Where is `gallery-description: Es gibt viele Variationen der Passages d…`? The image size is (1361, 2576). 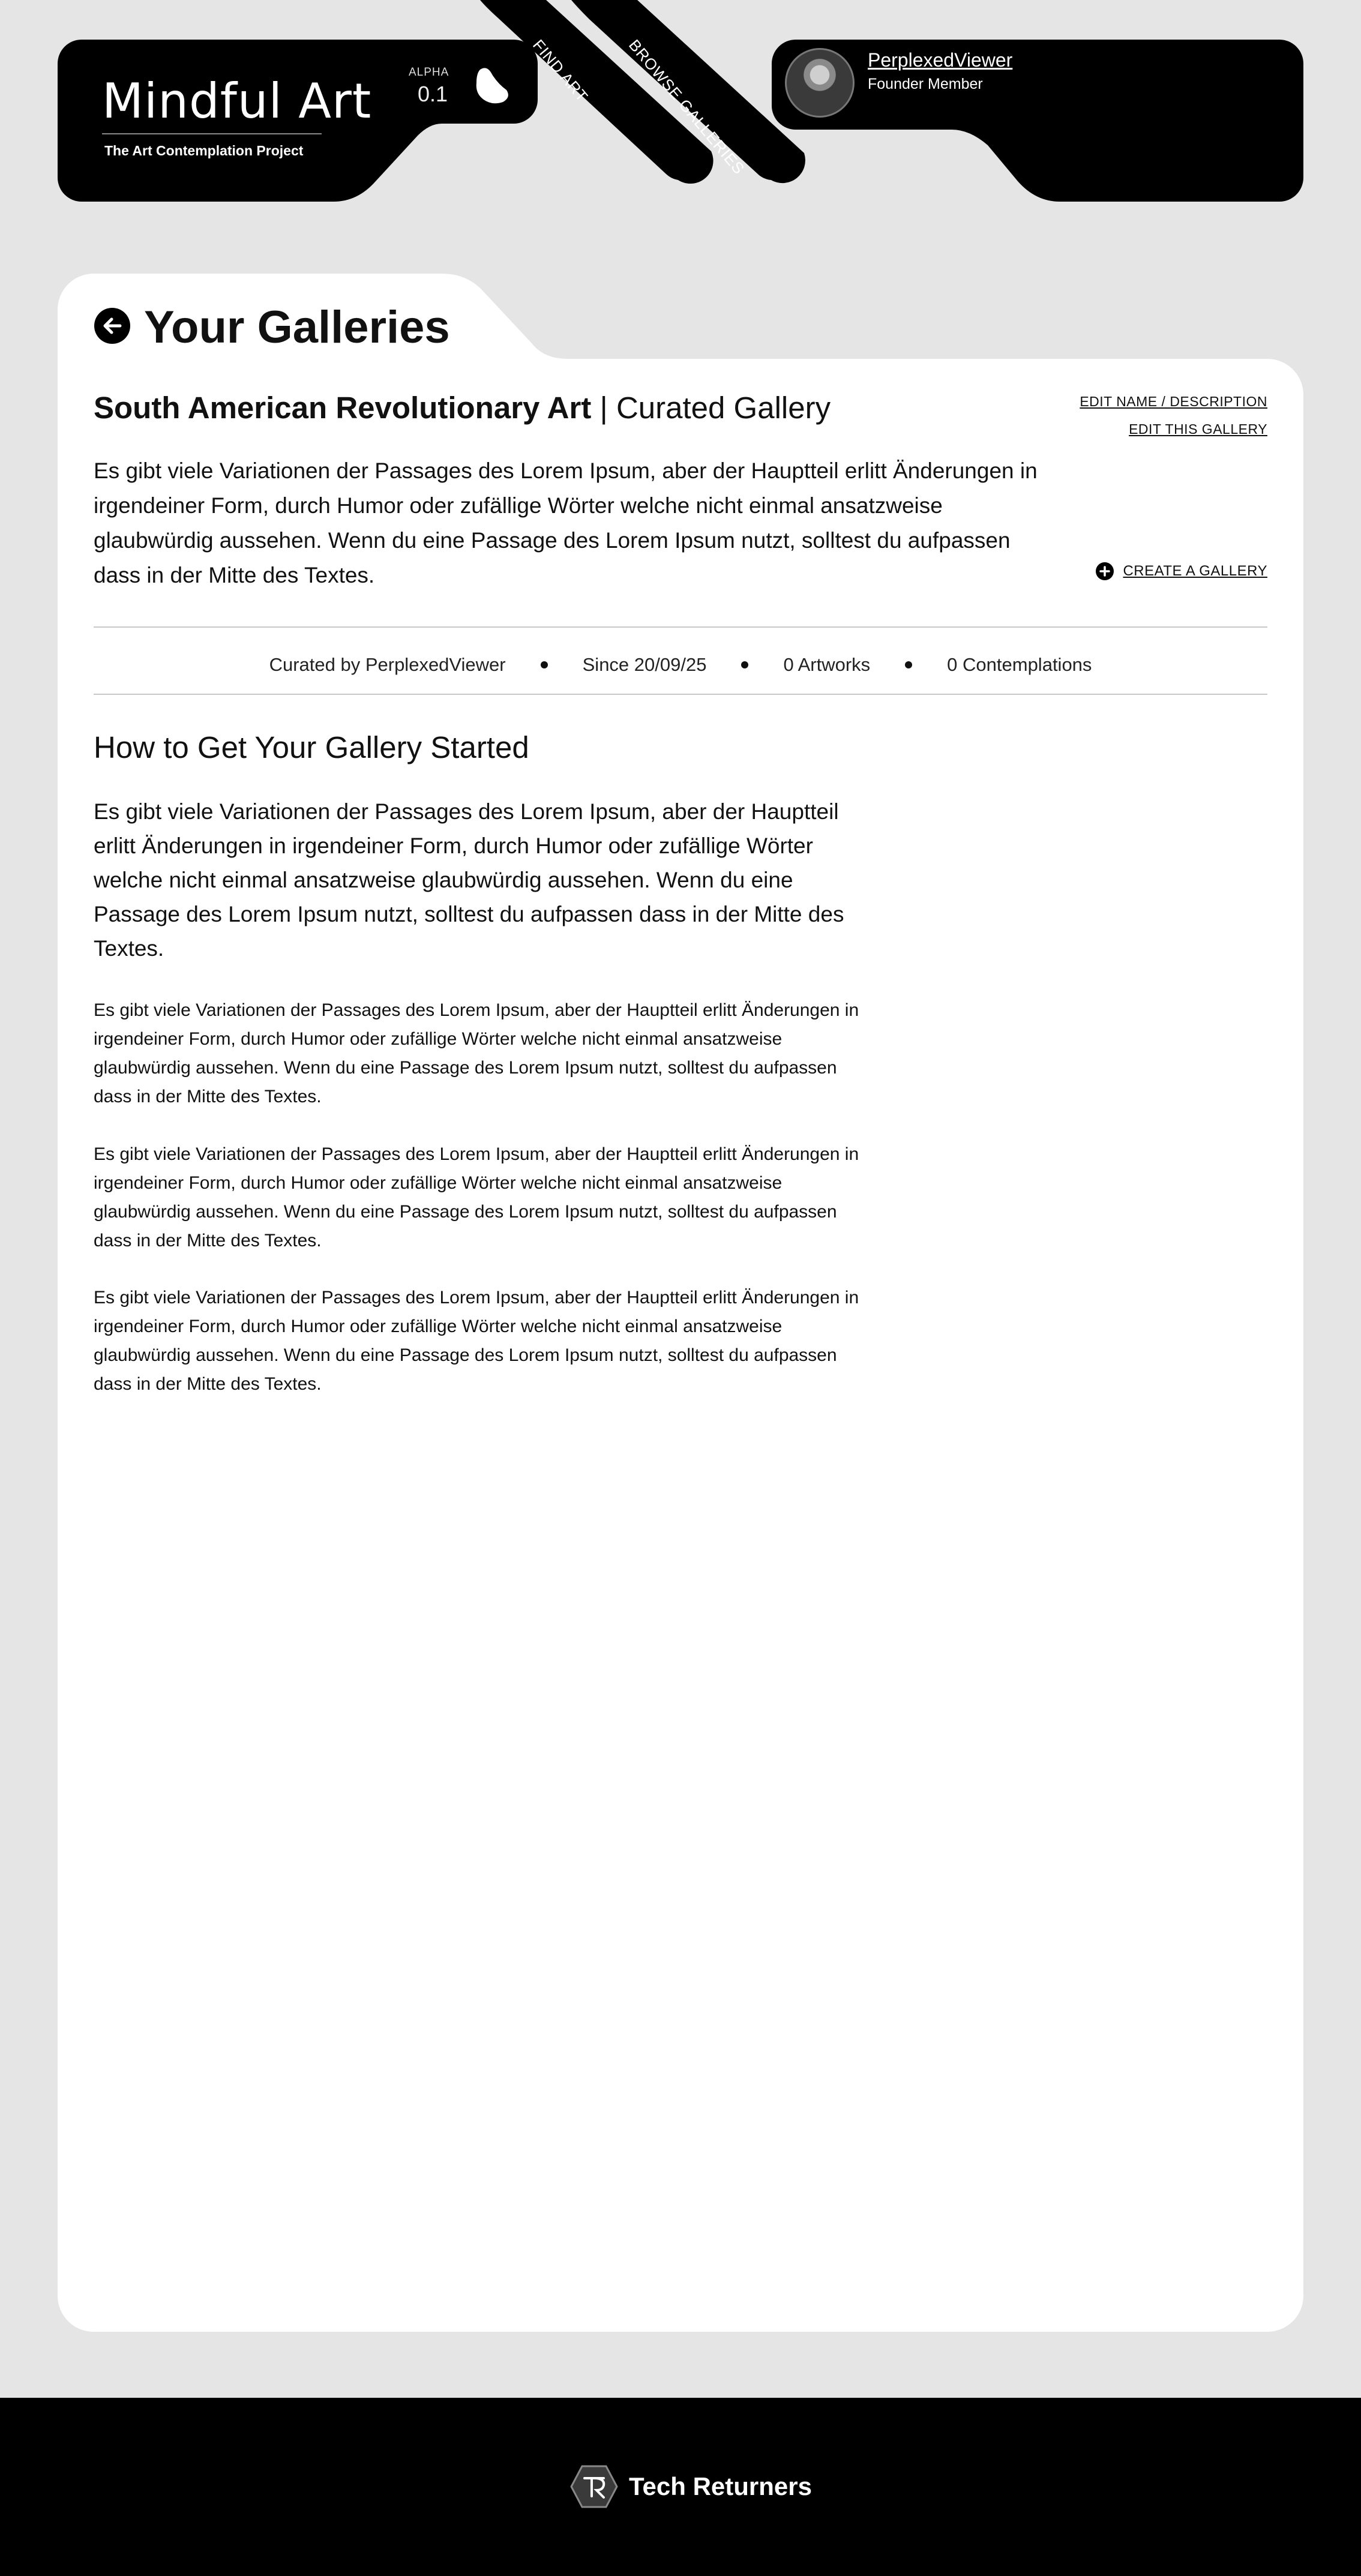 gallery-description: Es gibt viele Variationen der Passages d… is located at coordinates (566, 522).